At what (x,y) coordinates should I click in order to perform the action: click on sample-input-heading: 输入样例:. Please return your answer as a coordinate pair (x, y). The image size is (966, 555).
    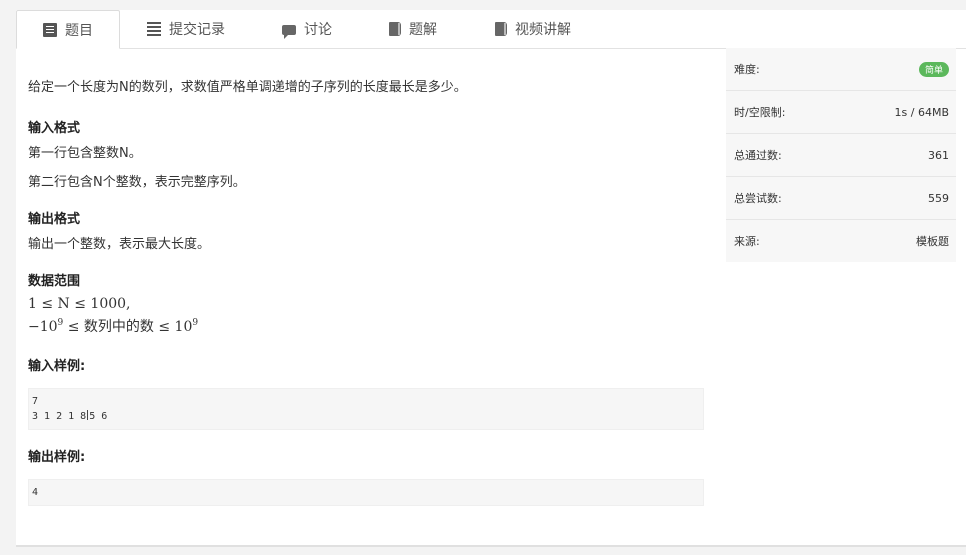
    Looking at the image, I should click on (57, 366).